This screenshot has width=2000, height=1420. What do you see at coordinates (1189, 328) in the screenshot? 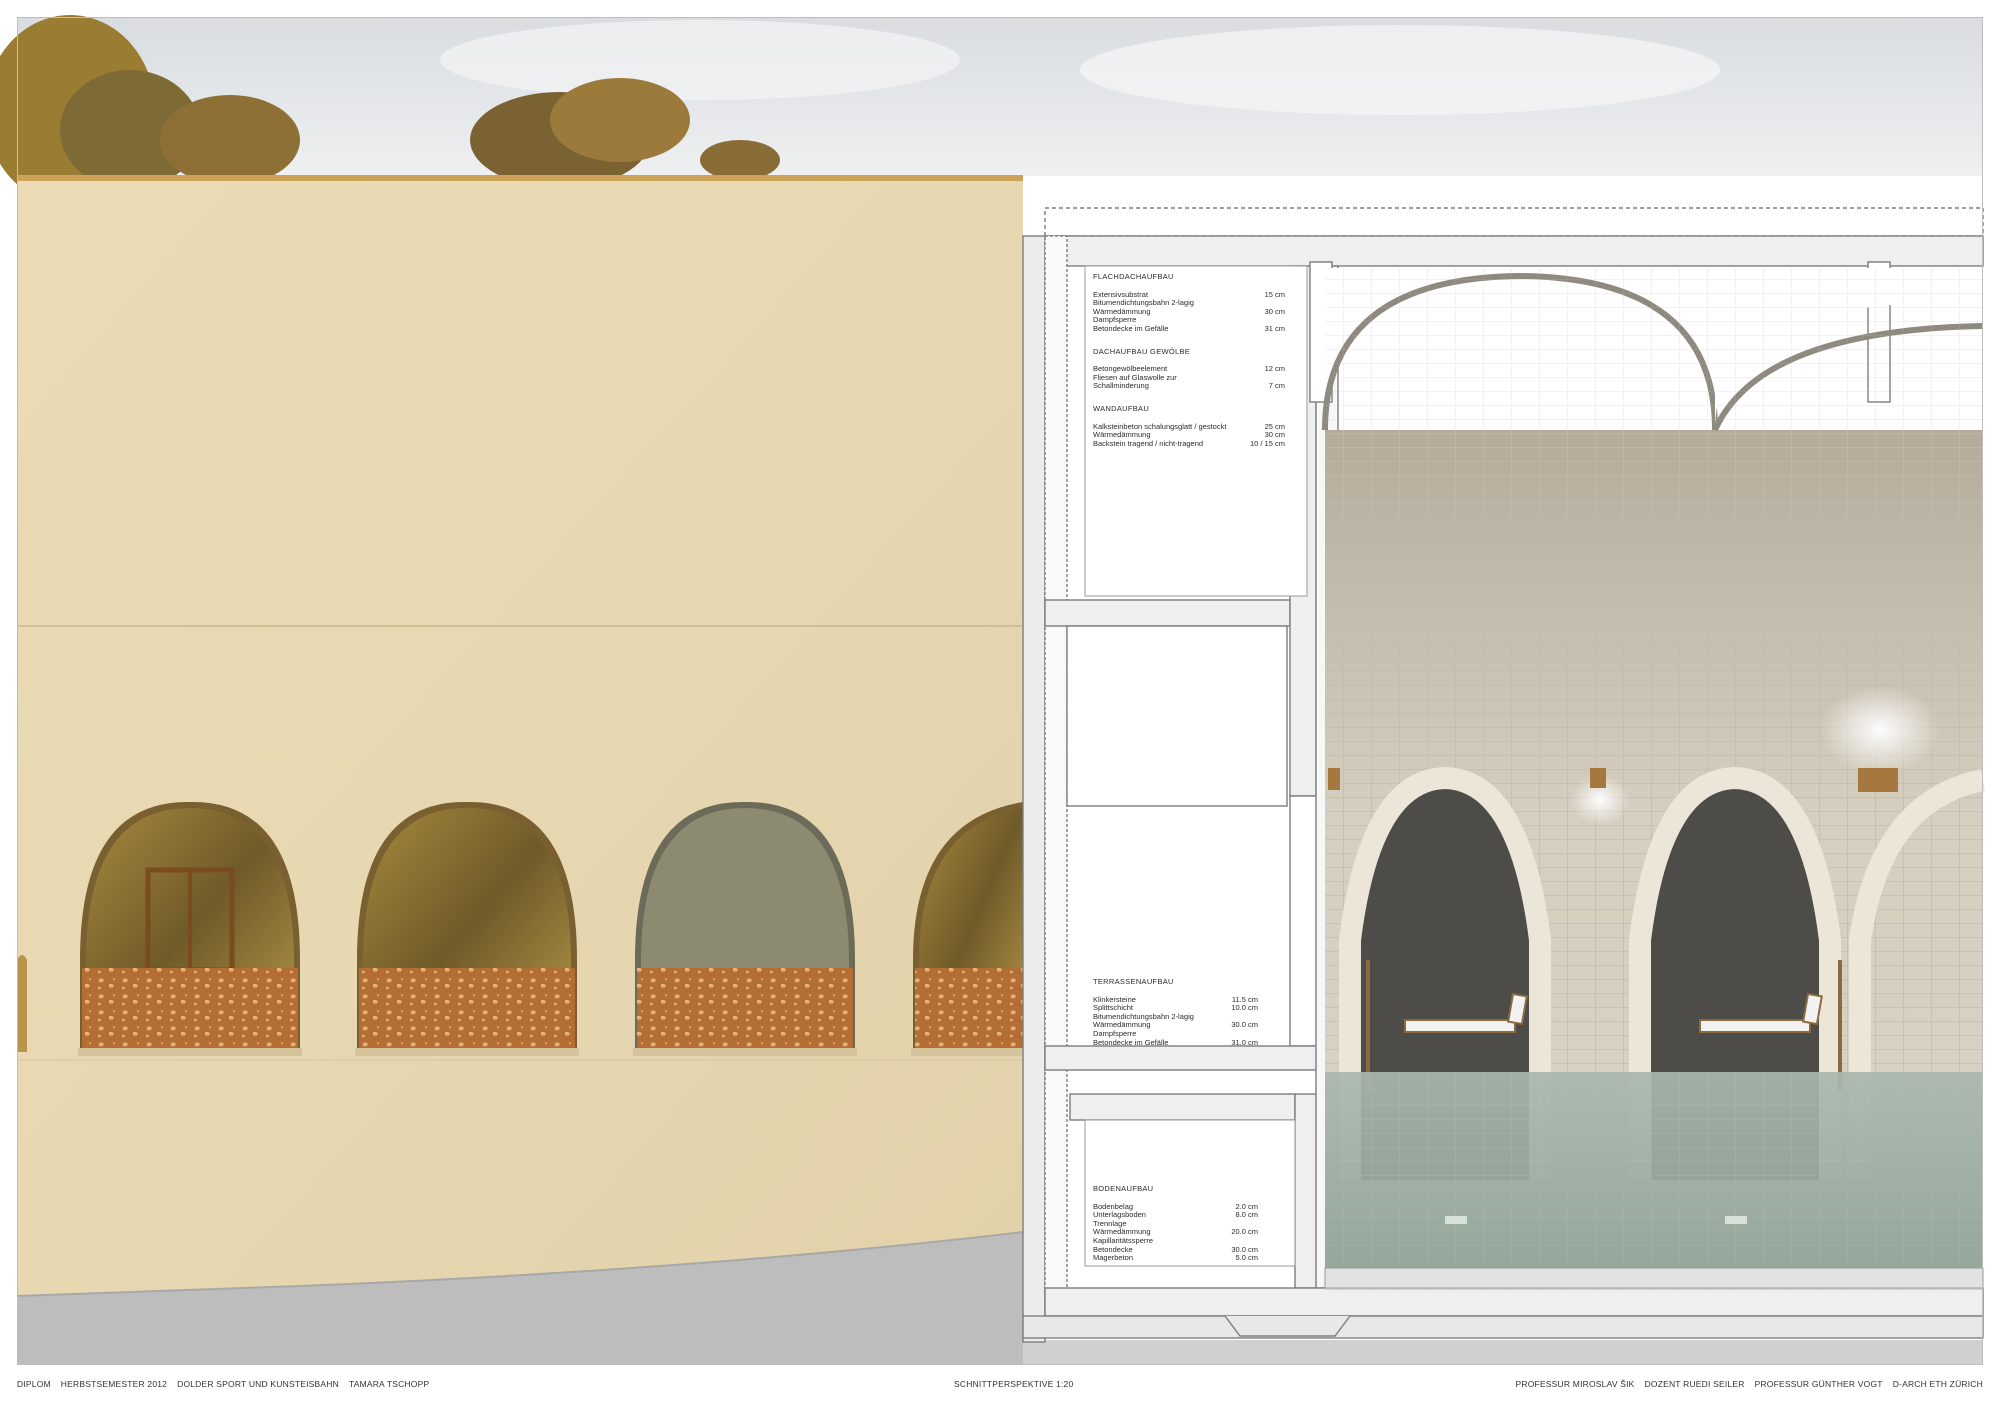
I see `spec-row: Betondecke im Gefälle 31 cm` at bounding box center [1189, 328].